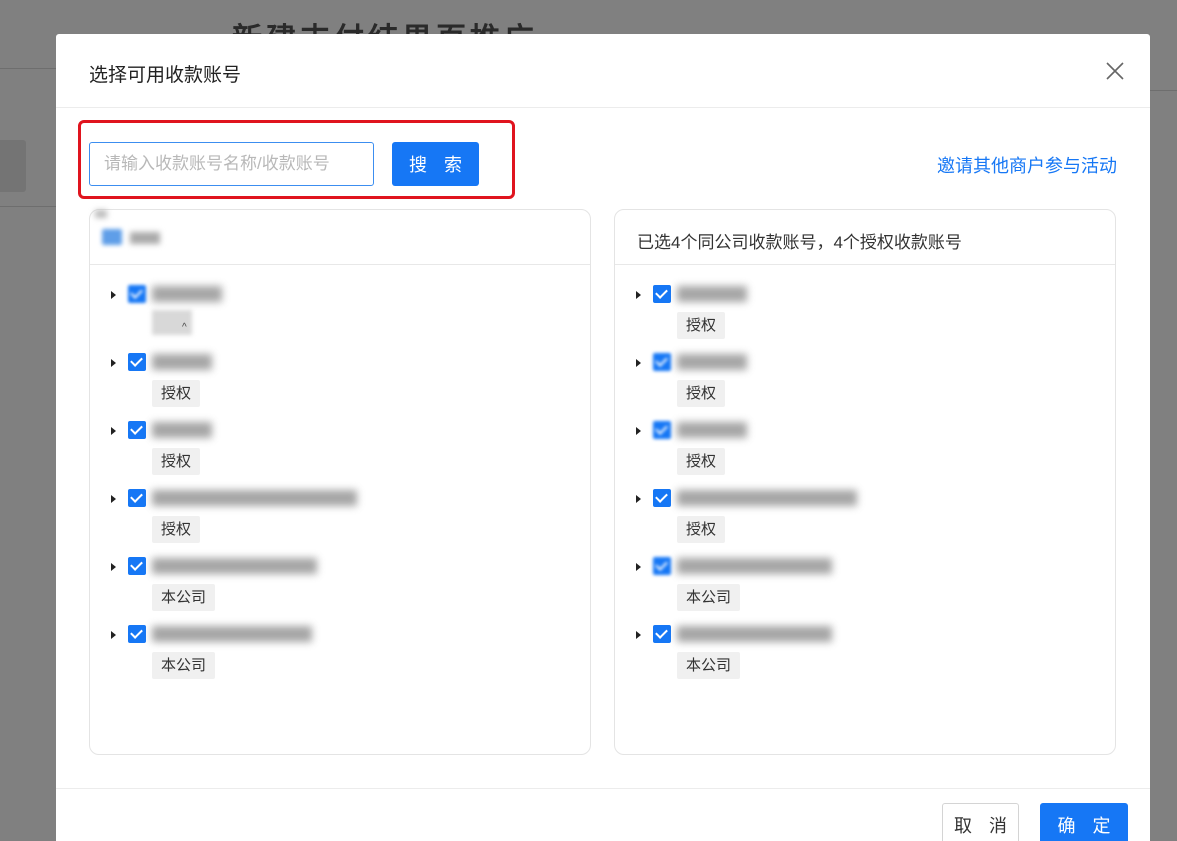 This screenshot has width=1177, height=841. What do you see at coordinates (340, 314) in the screenshot?
I see `list-item: ^` at bounding box center [340, 314].